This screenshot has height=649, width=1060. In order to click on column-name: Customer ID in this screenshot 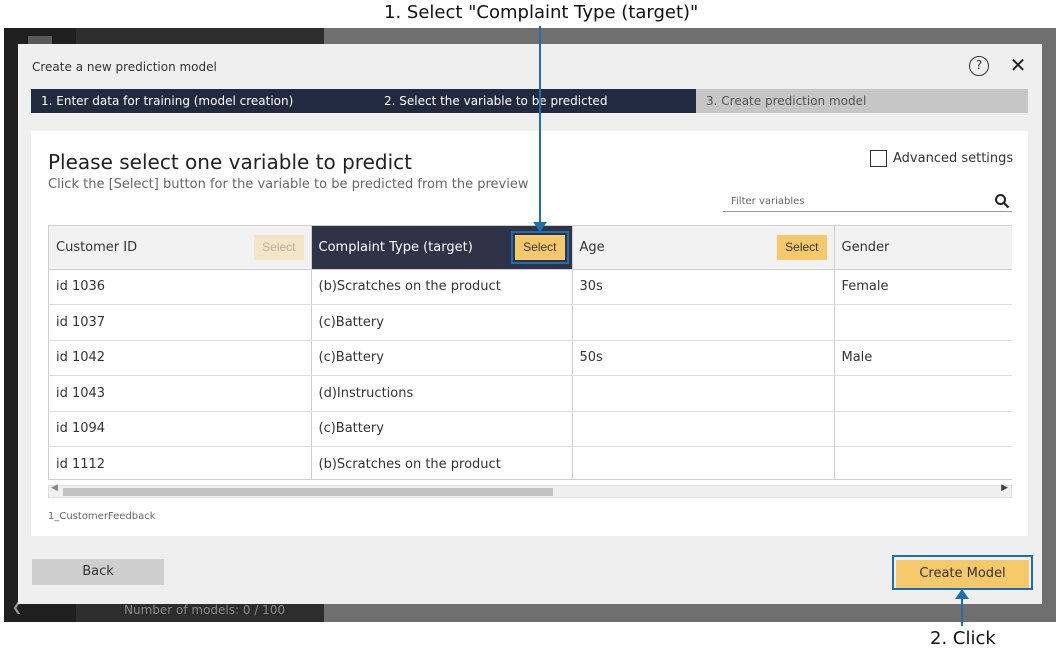, I will do `click(97, 247)`.